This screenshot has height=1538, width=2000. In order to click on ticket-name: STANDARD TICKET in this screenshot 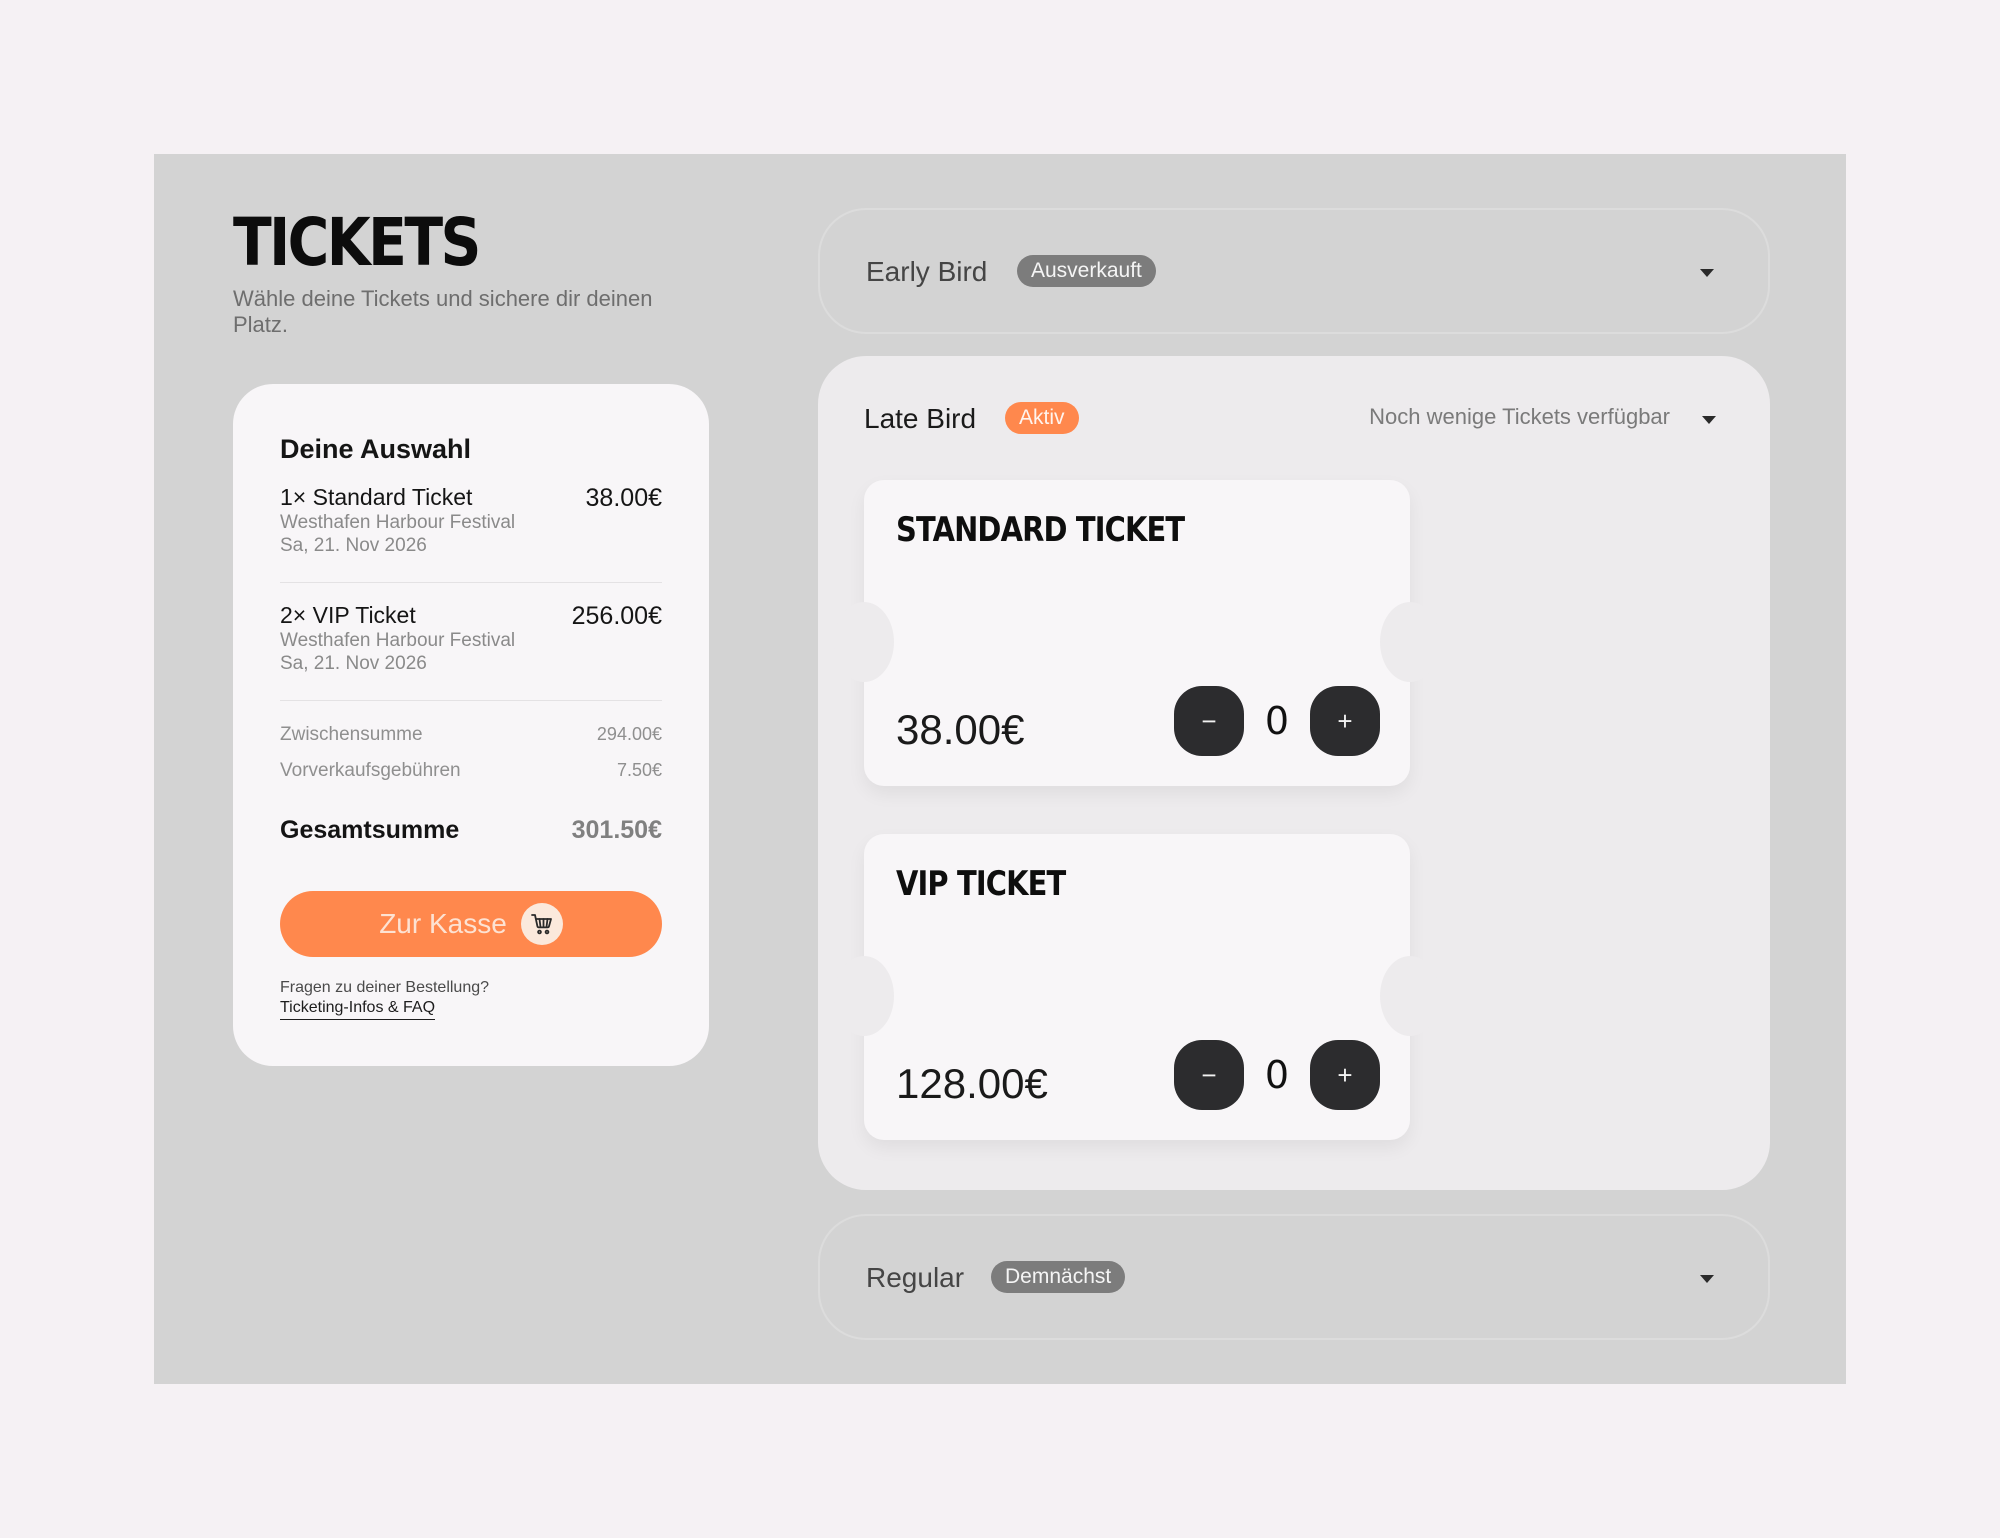, I will do `click(1040, 530)`.